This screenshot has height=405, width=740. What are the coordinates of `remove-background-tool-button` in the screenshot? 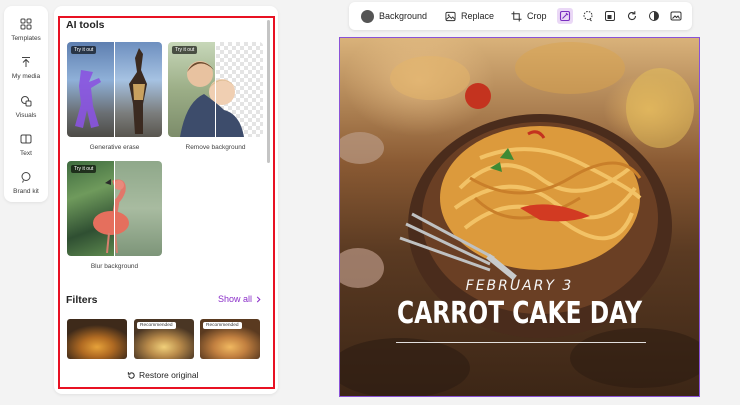 It's located at (610, 16).